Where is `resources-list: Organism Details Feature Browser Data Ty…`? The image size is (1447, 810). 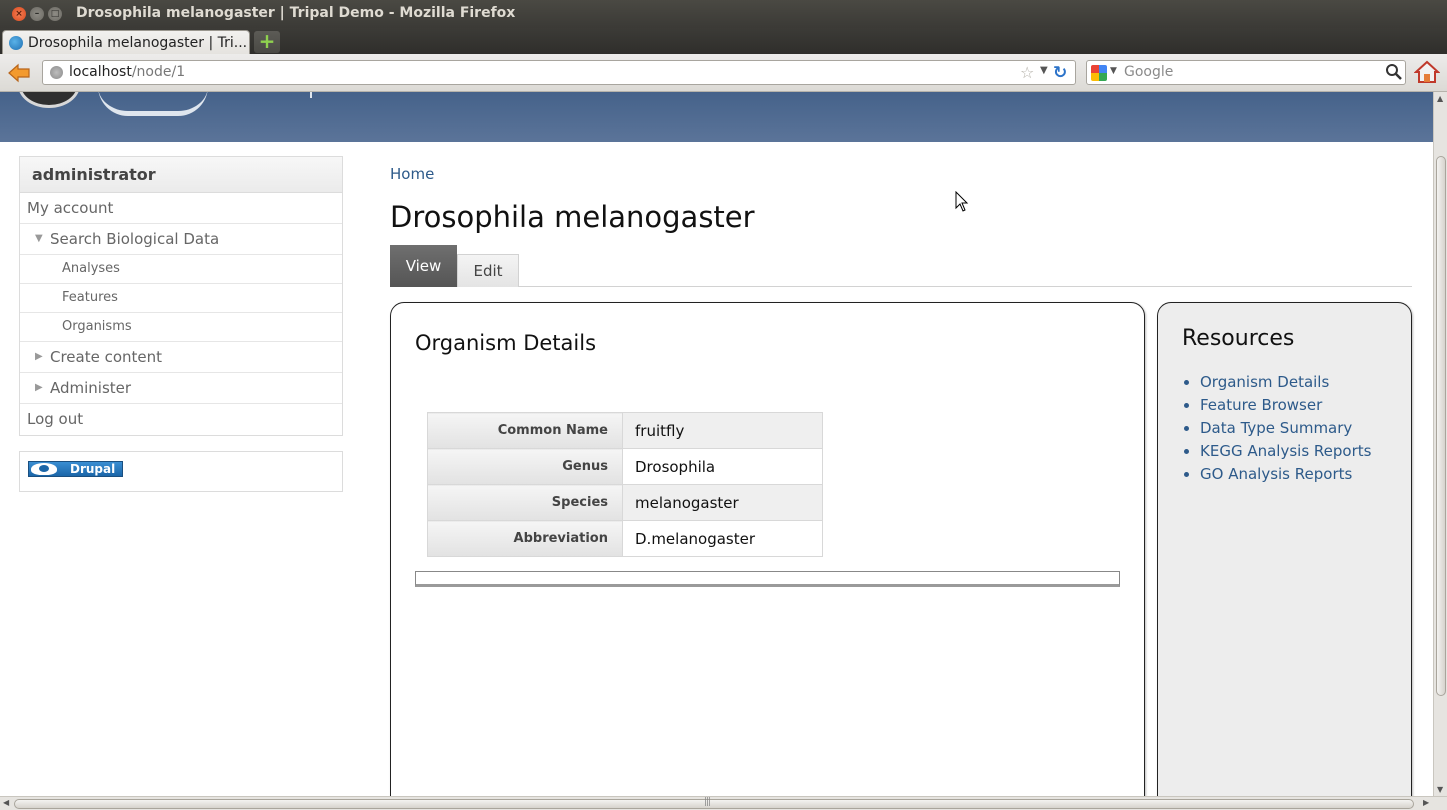 resources-list: Organism Details Feature Browser Data Ty… is located at coordinates (1285, 428).